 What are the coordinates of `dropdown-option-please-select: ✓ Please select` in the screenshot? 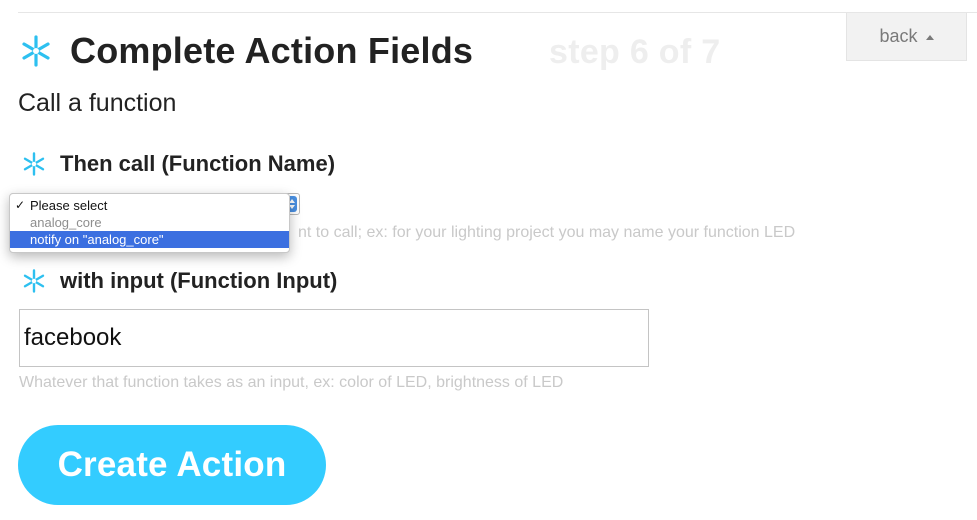 It's located at (149, 205).